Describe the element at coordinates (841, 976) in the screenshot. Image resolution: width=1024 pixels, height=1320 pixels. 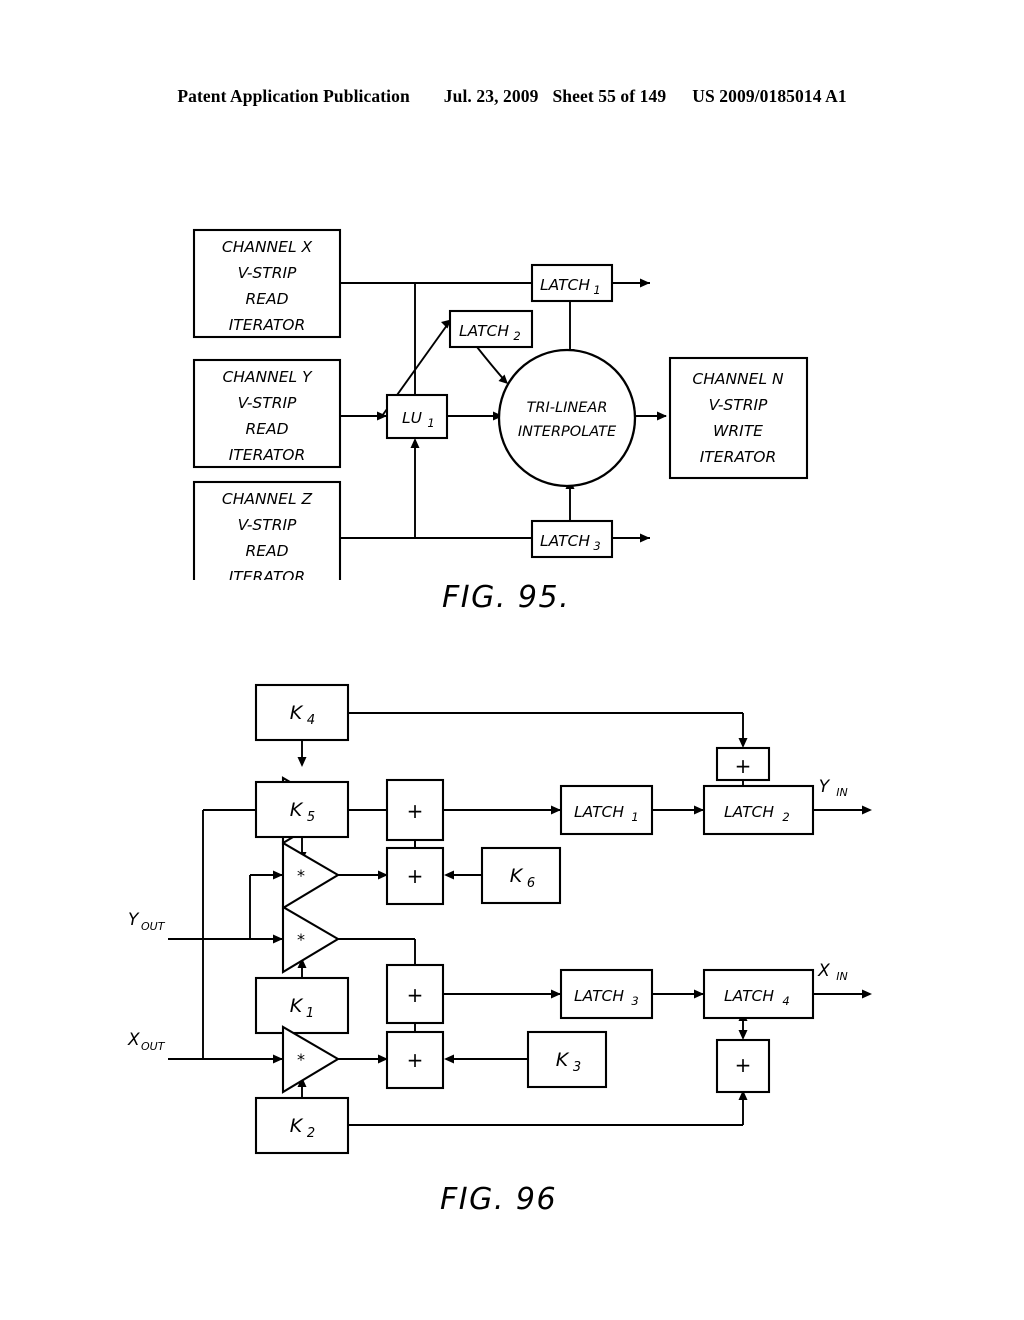
I see `x-in-subscript: IN` at that location.